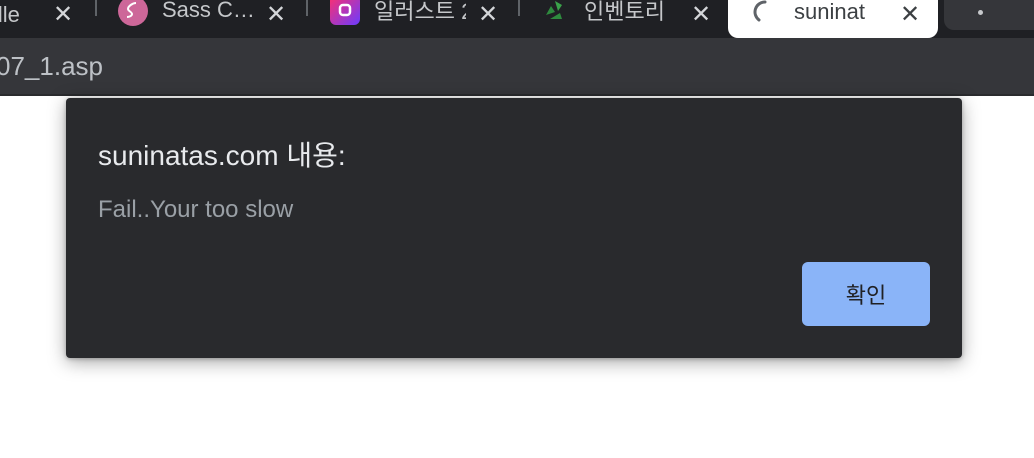  Describe the element at coordinates (196, 209) in the screenshot. I see `dialog-message: Fail..Your too slow` at that location.